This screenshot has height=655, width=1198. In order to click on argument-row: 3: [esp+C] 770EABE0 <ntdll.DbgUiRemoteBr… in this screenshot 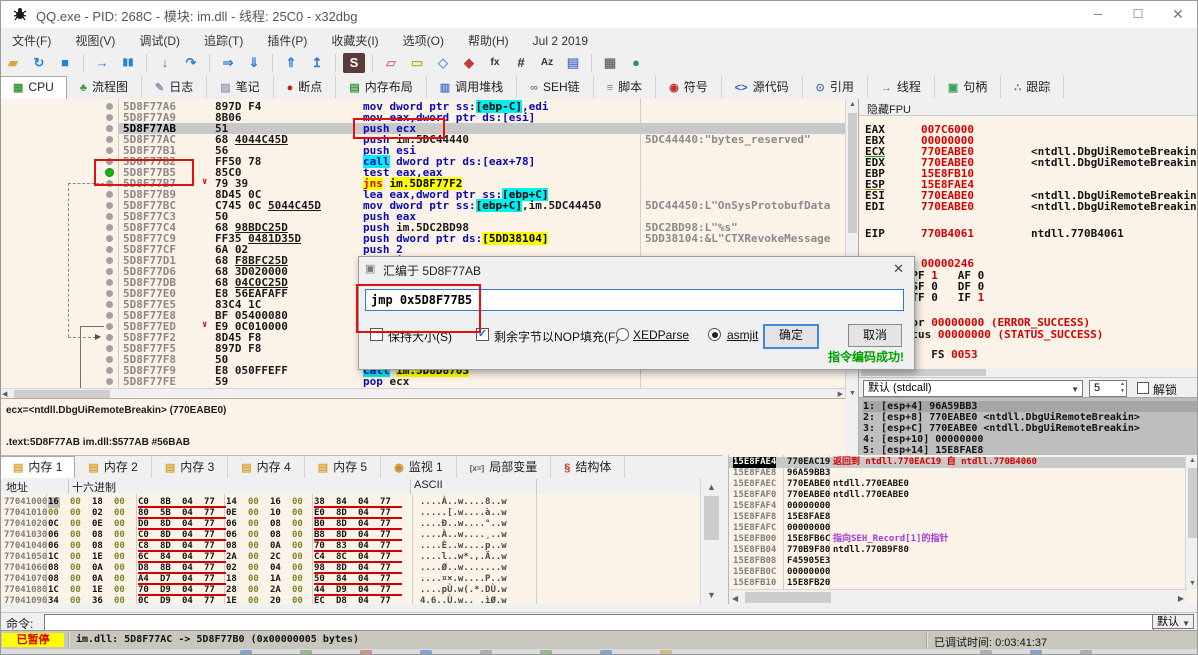, I will do `click(1030, 428)`.